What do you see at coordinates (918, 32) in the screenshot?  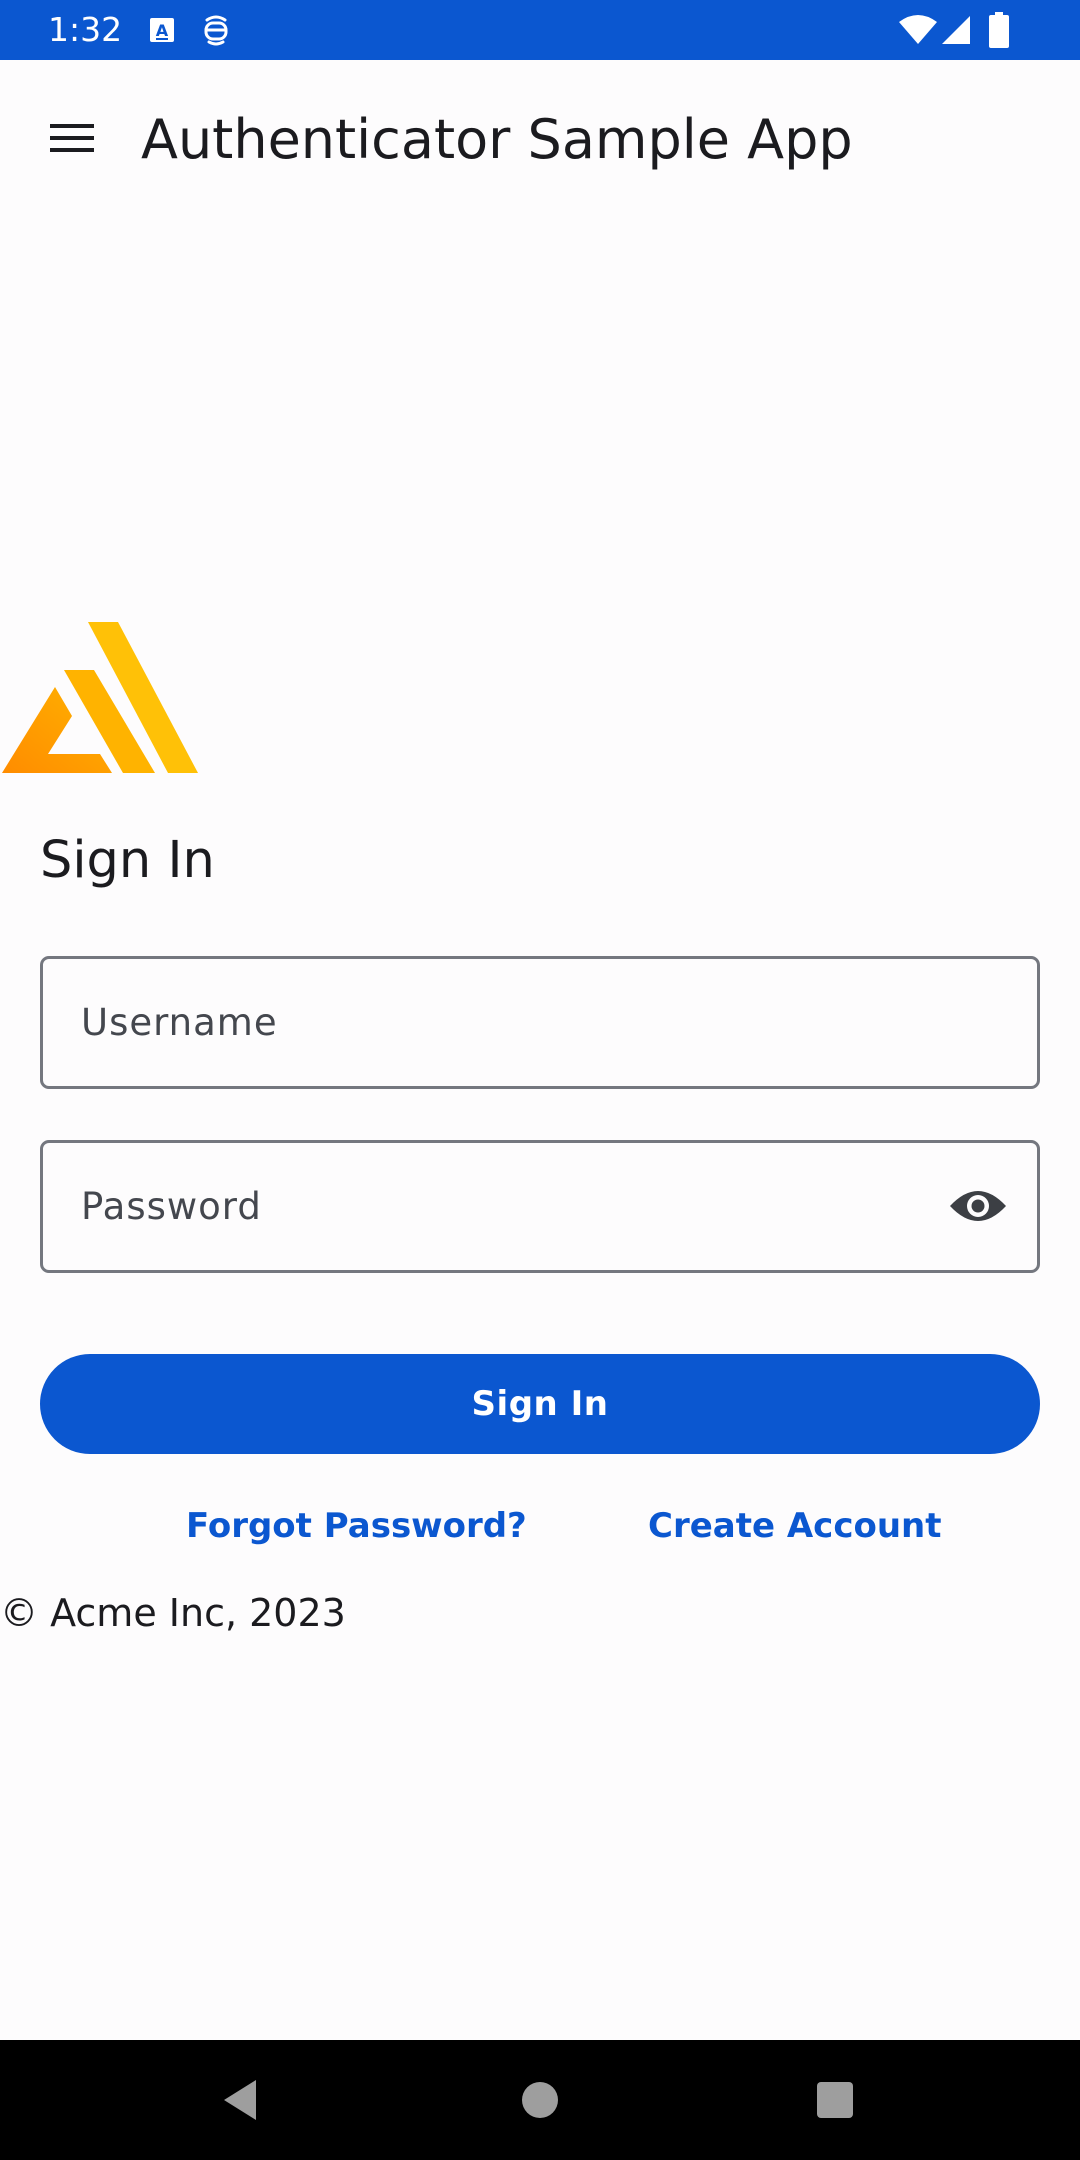 I see `wifi-icon` at bounding box center [918, 32].